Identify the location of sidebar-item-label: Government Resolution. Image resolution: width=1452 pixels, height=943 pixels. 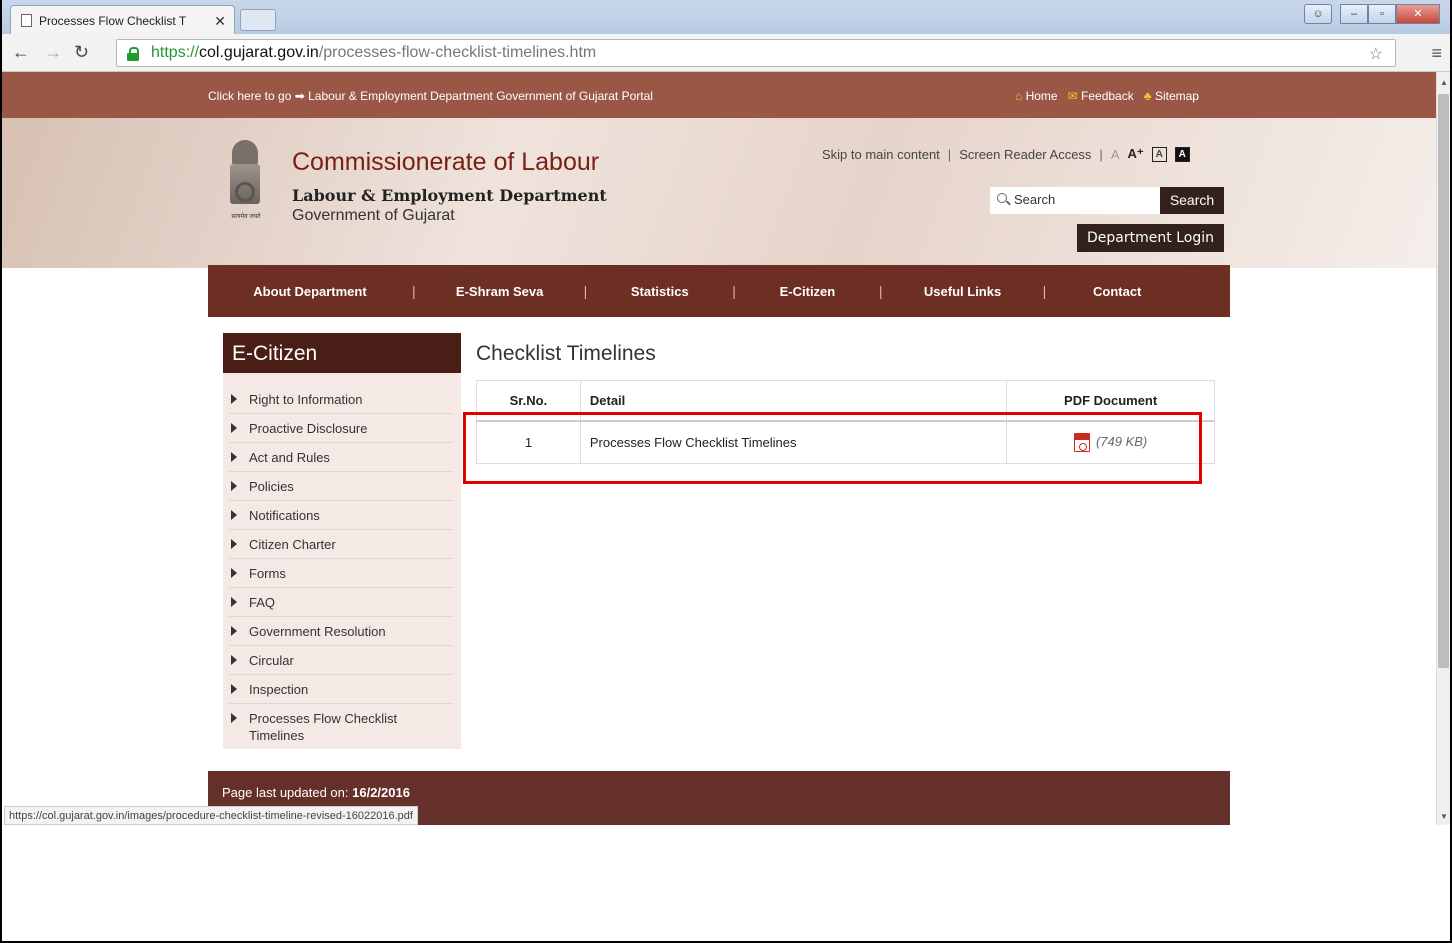
(317, 631).